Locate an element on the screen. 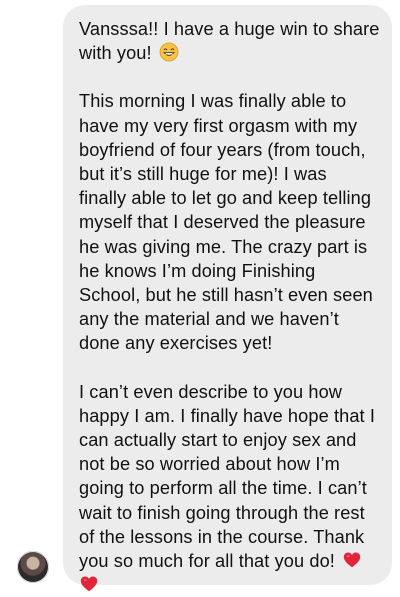 The height and width of the screenshot is (597, 400). message-line: with you! is located at coordinates (115, 53).